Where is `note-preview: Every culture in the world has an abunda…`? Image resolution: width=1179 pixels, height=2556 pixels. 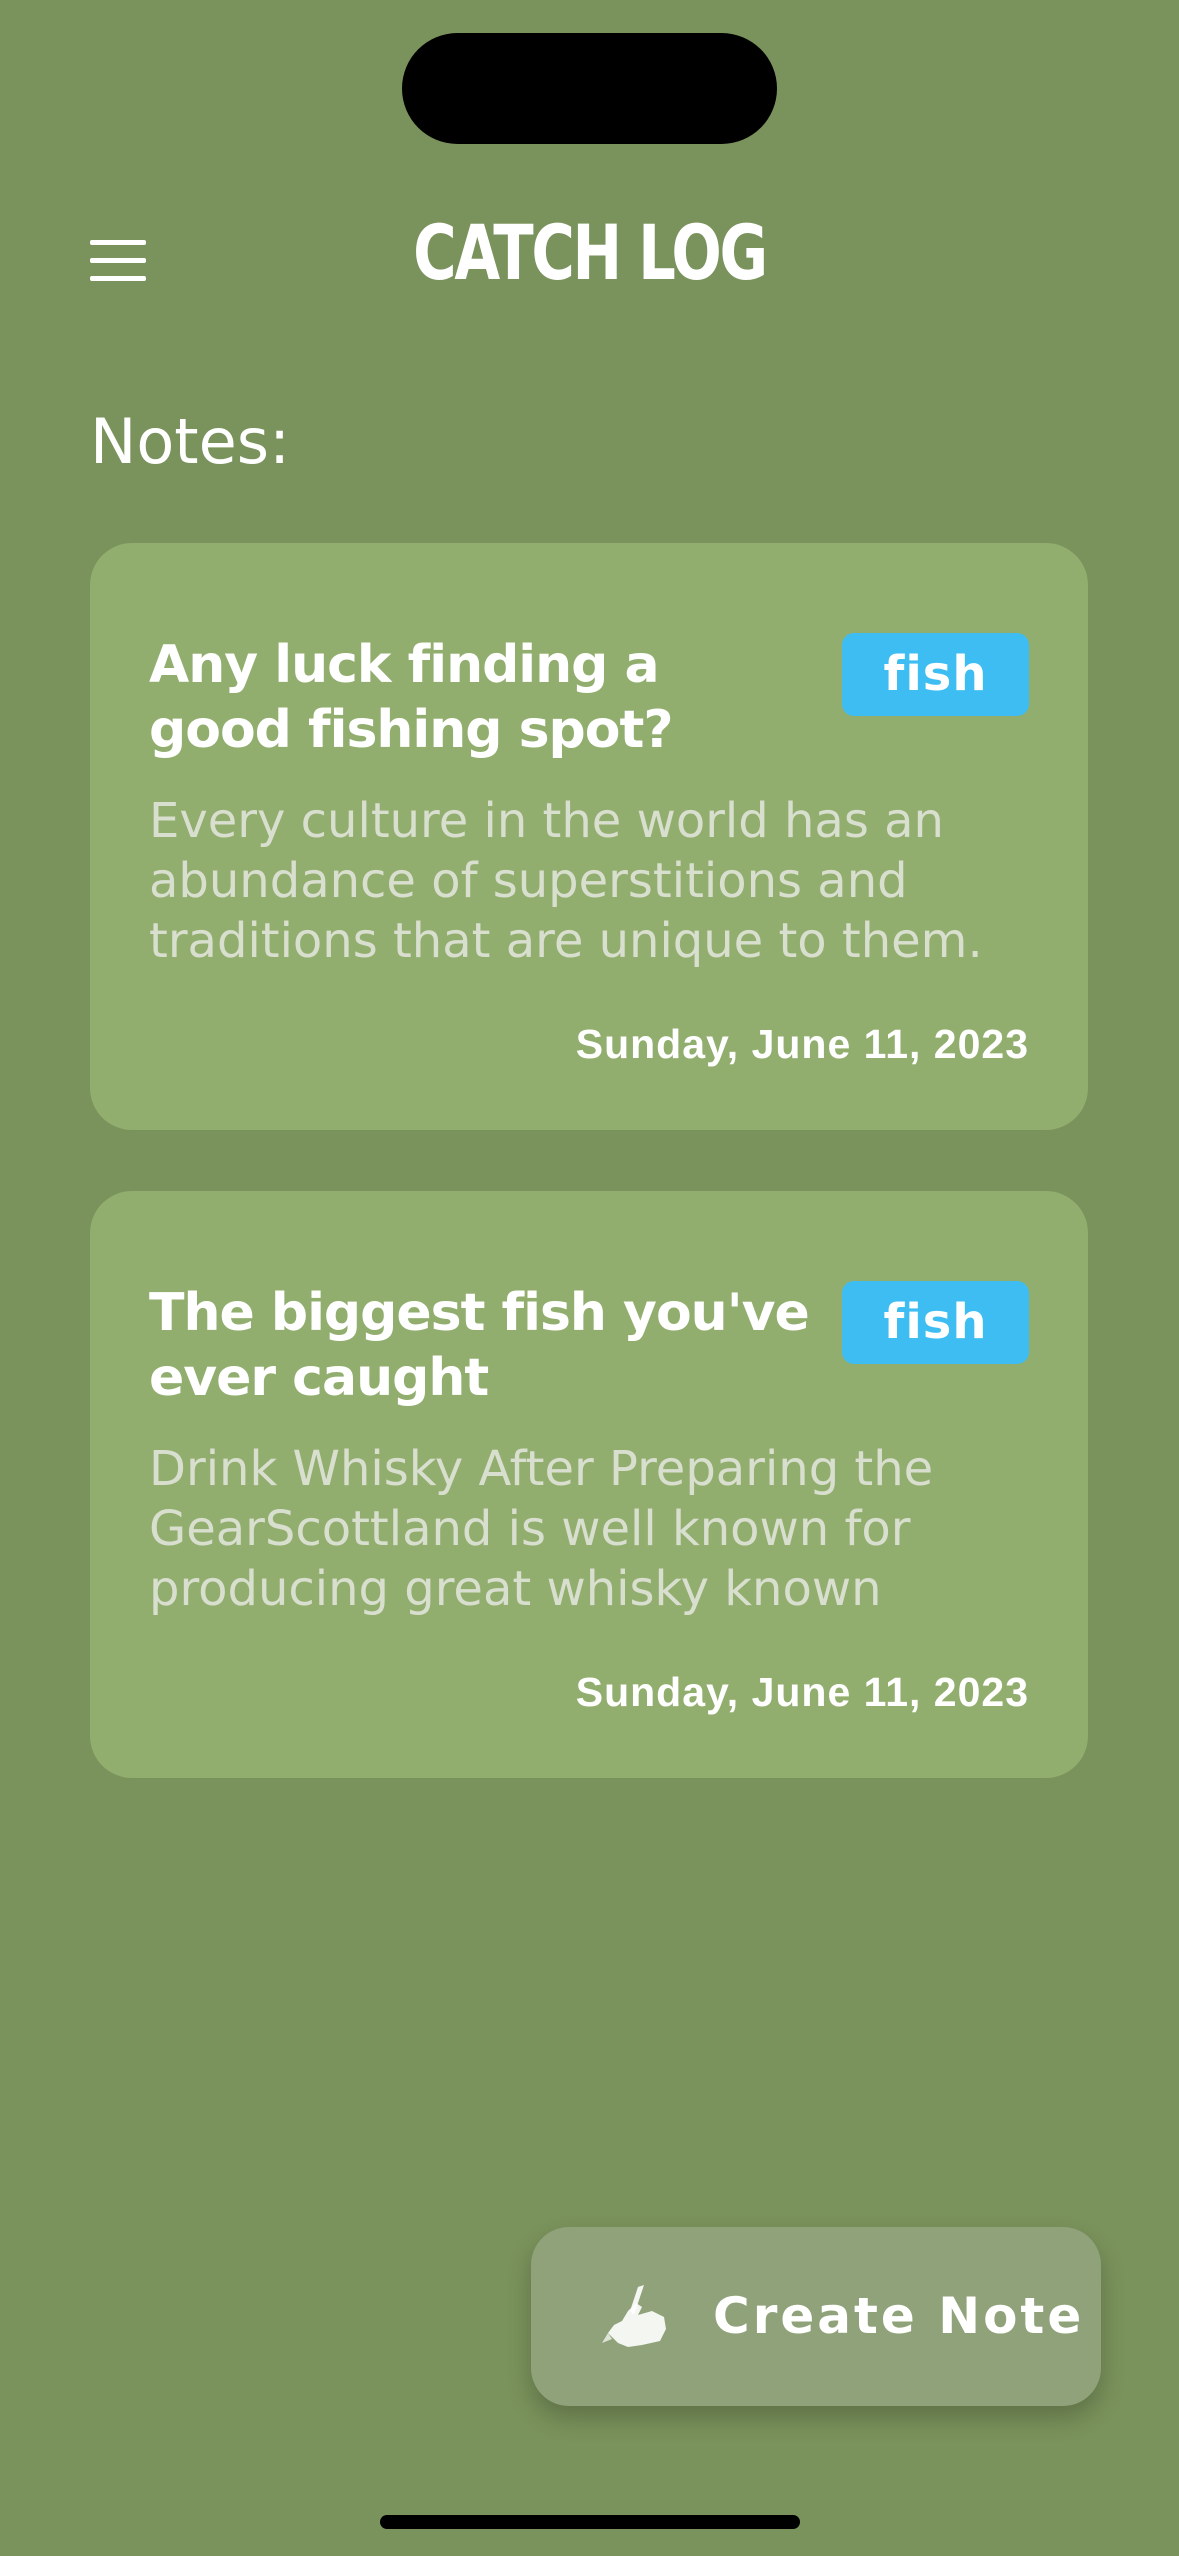 note-preview: Every culture in the world has an abunda… is located at coordinates (566, 881).